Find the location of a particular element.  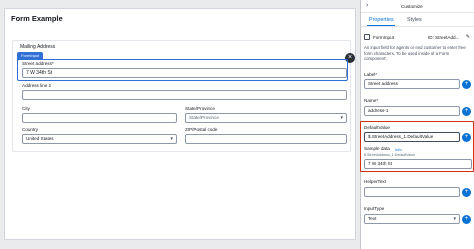

collapse-chevron-icon: › is located at coordinates (367, 5).